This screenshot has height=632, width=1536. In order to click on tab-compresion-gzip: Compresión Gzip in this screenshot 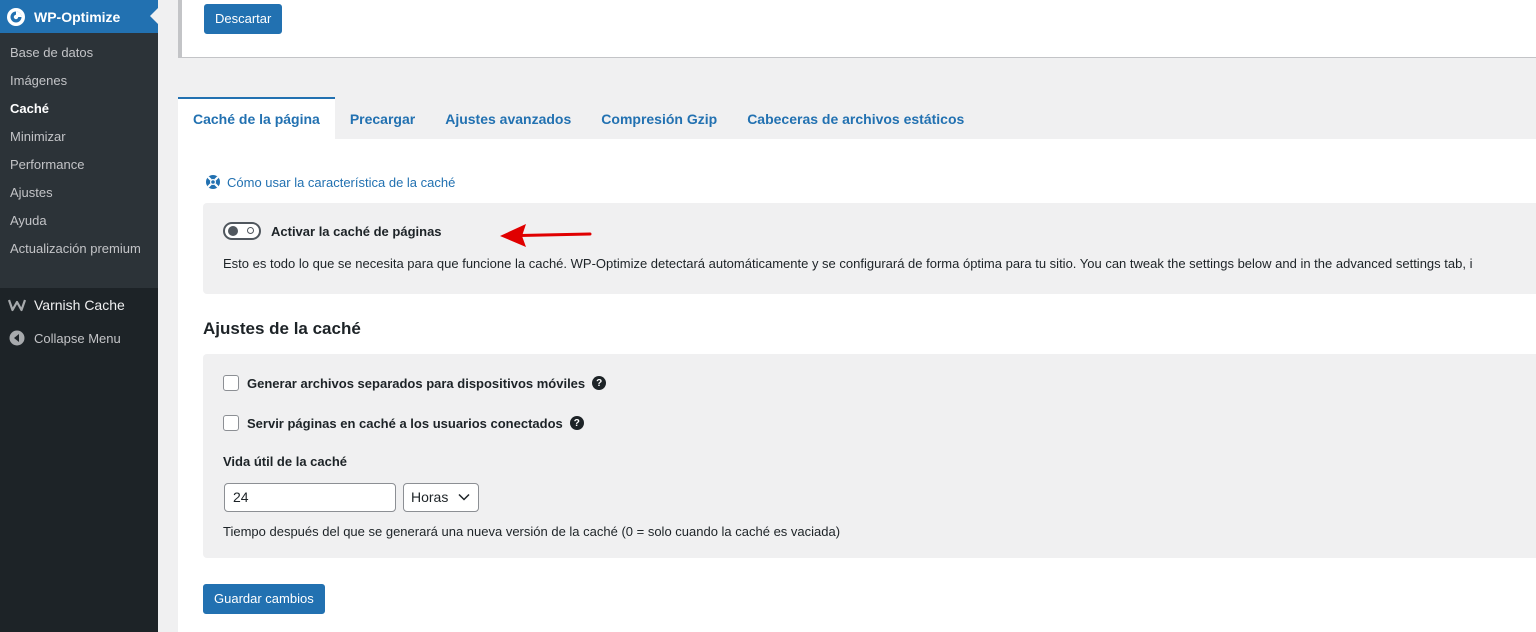, I will do `click(659, 118)`.